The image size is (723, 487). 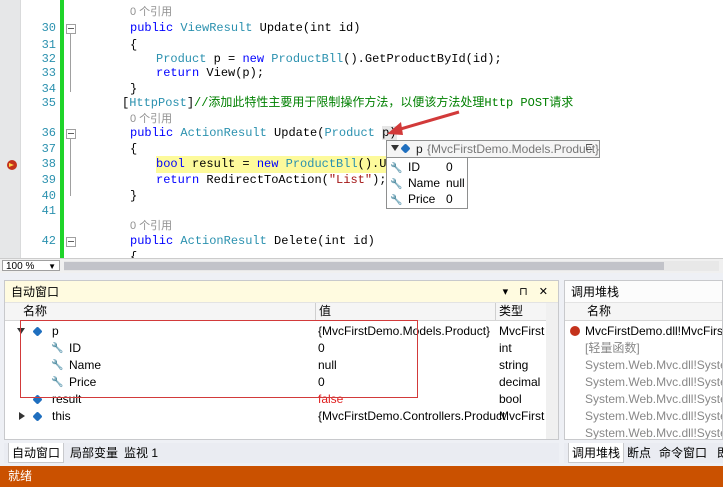 I want to click on status-text: 就绪, so click(x=20, y=476).